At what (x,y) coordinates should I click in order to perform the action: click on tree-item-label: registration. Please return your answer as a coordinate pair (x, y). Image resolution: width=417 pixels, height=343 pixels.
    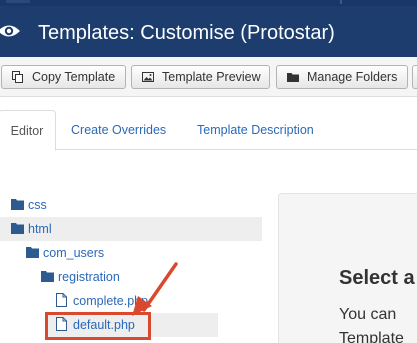
    Looking at the image, I should click on (89, 277).